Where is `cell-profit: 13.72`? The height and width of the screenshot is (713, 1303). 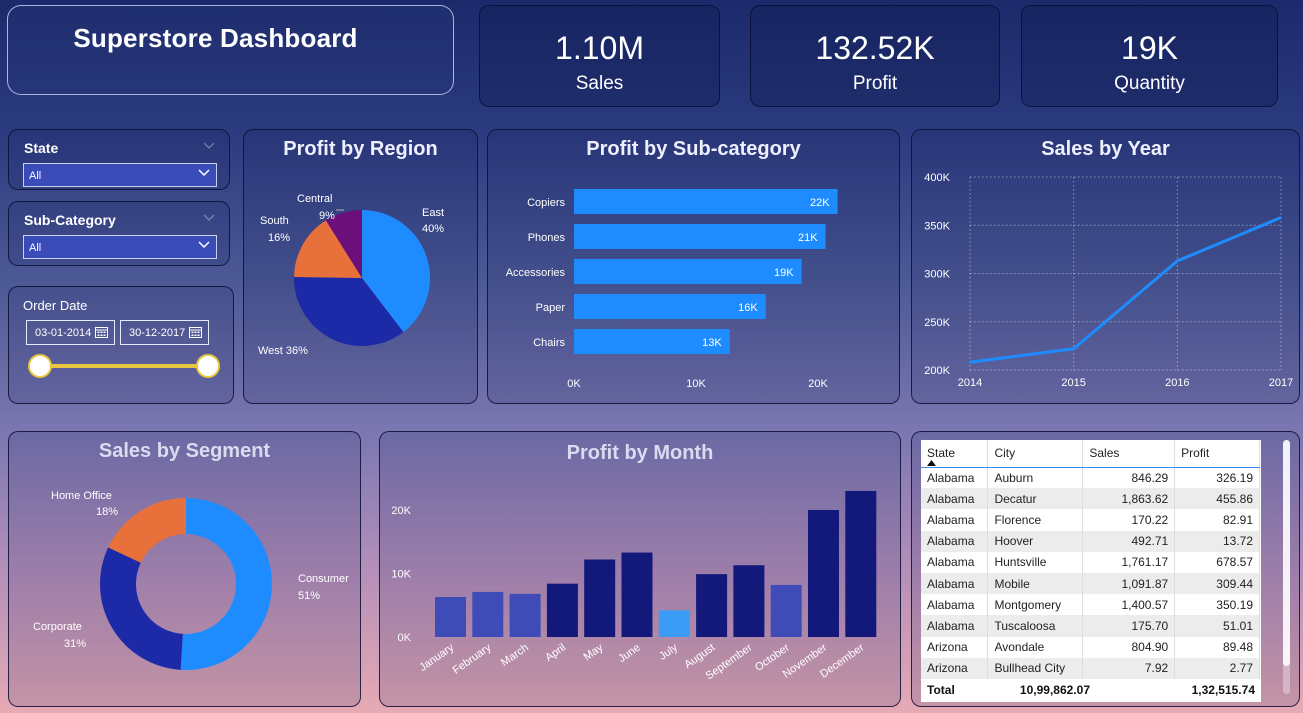 cell-profit: 13.72 is located at coordinates (1217, 541).